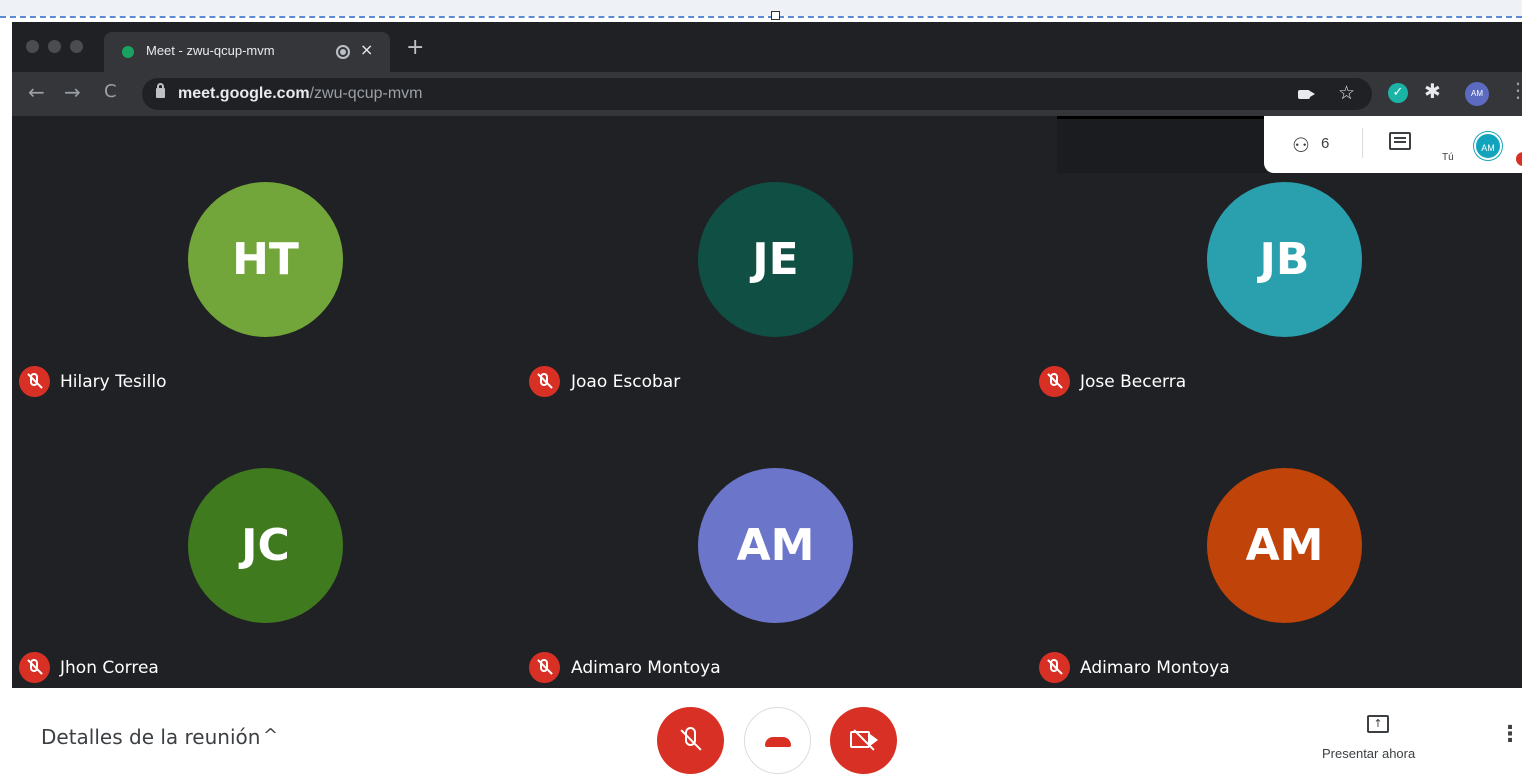 The width and height of the screenshot is (1522, 779). What do you see at coordinates (366, 50) in the screenshot?
I see `tab-close-icon: ×` at bounding box center [366, 50].